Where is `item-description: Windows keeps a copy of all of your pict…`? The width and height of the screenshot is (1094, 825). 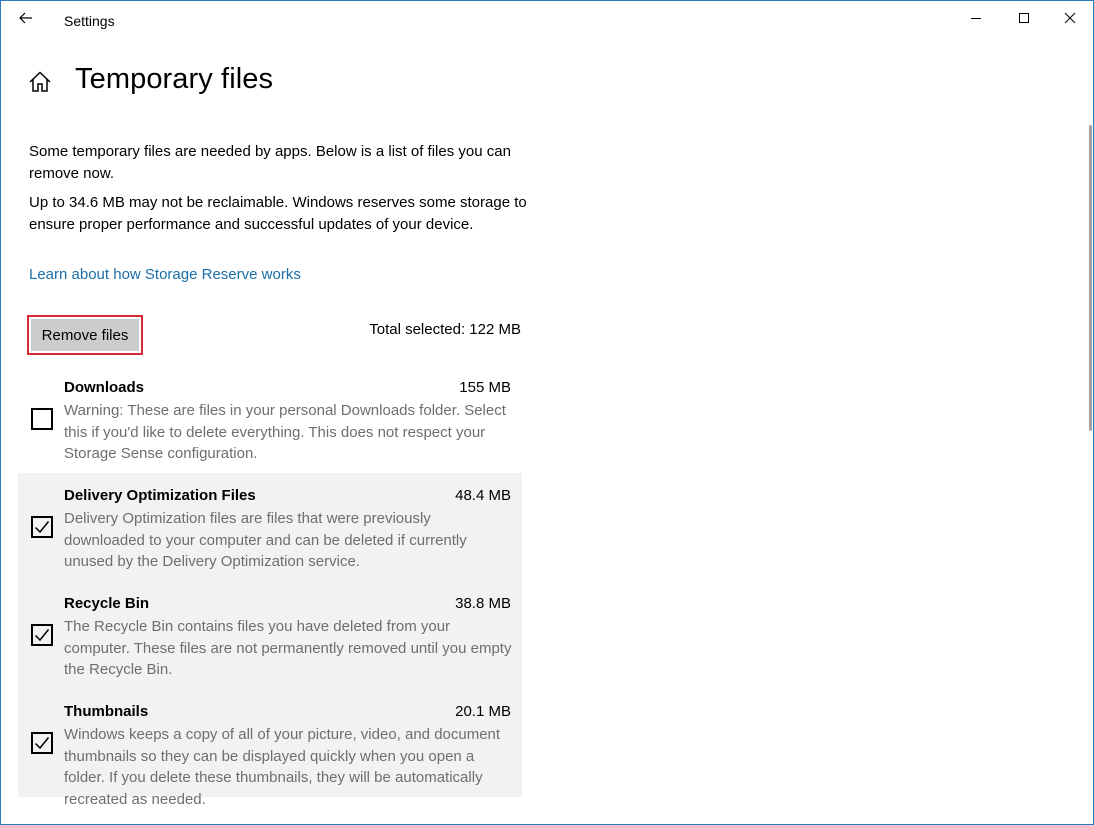
item-description: Windows keeps a copy of all of your pict… is located at coordinates (282, 767).